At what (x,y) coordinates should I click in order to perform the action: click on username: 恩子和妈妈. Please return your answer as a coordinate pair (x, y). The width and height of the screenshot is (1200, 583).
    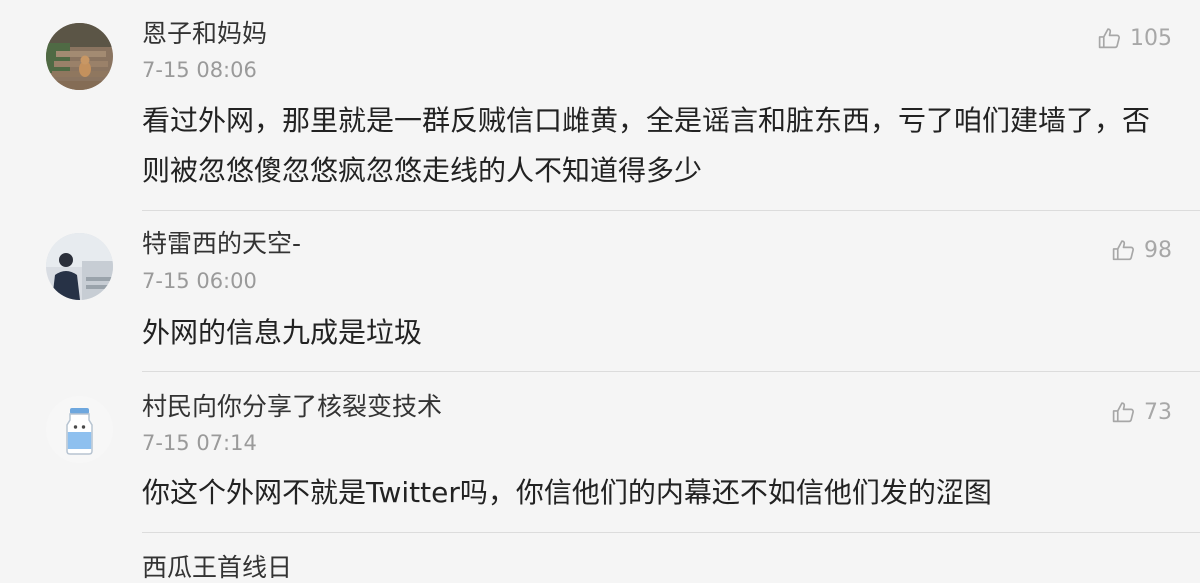
    Looking at the image, I should click on (204, 34).